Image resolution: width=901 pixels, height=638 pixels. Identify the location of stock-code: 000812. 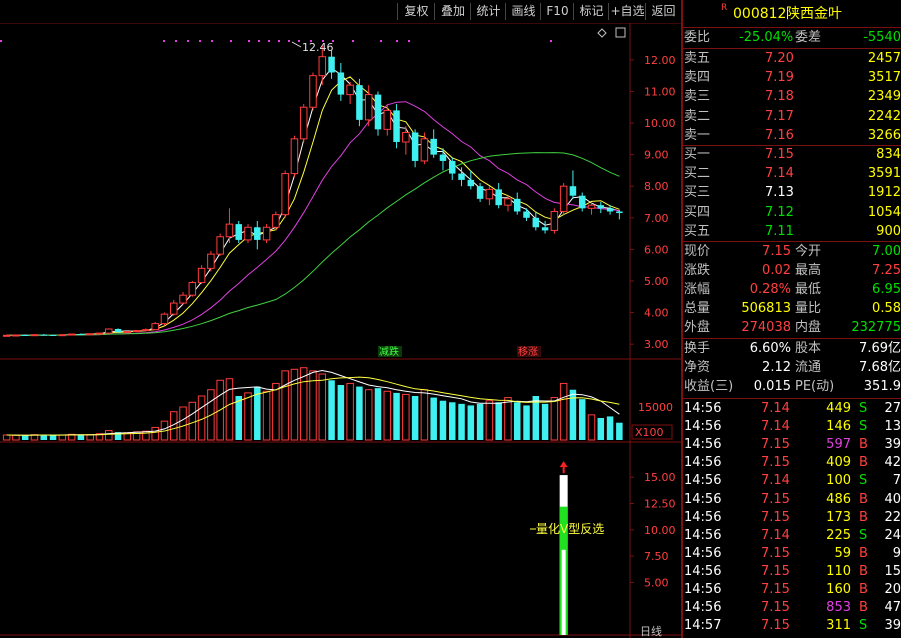
(759, 14).